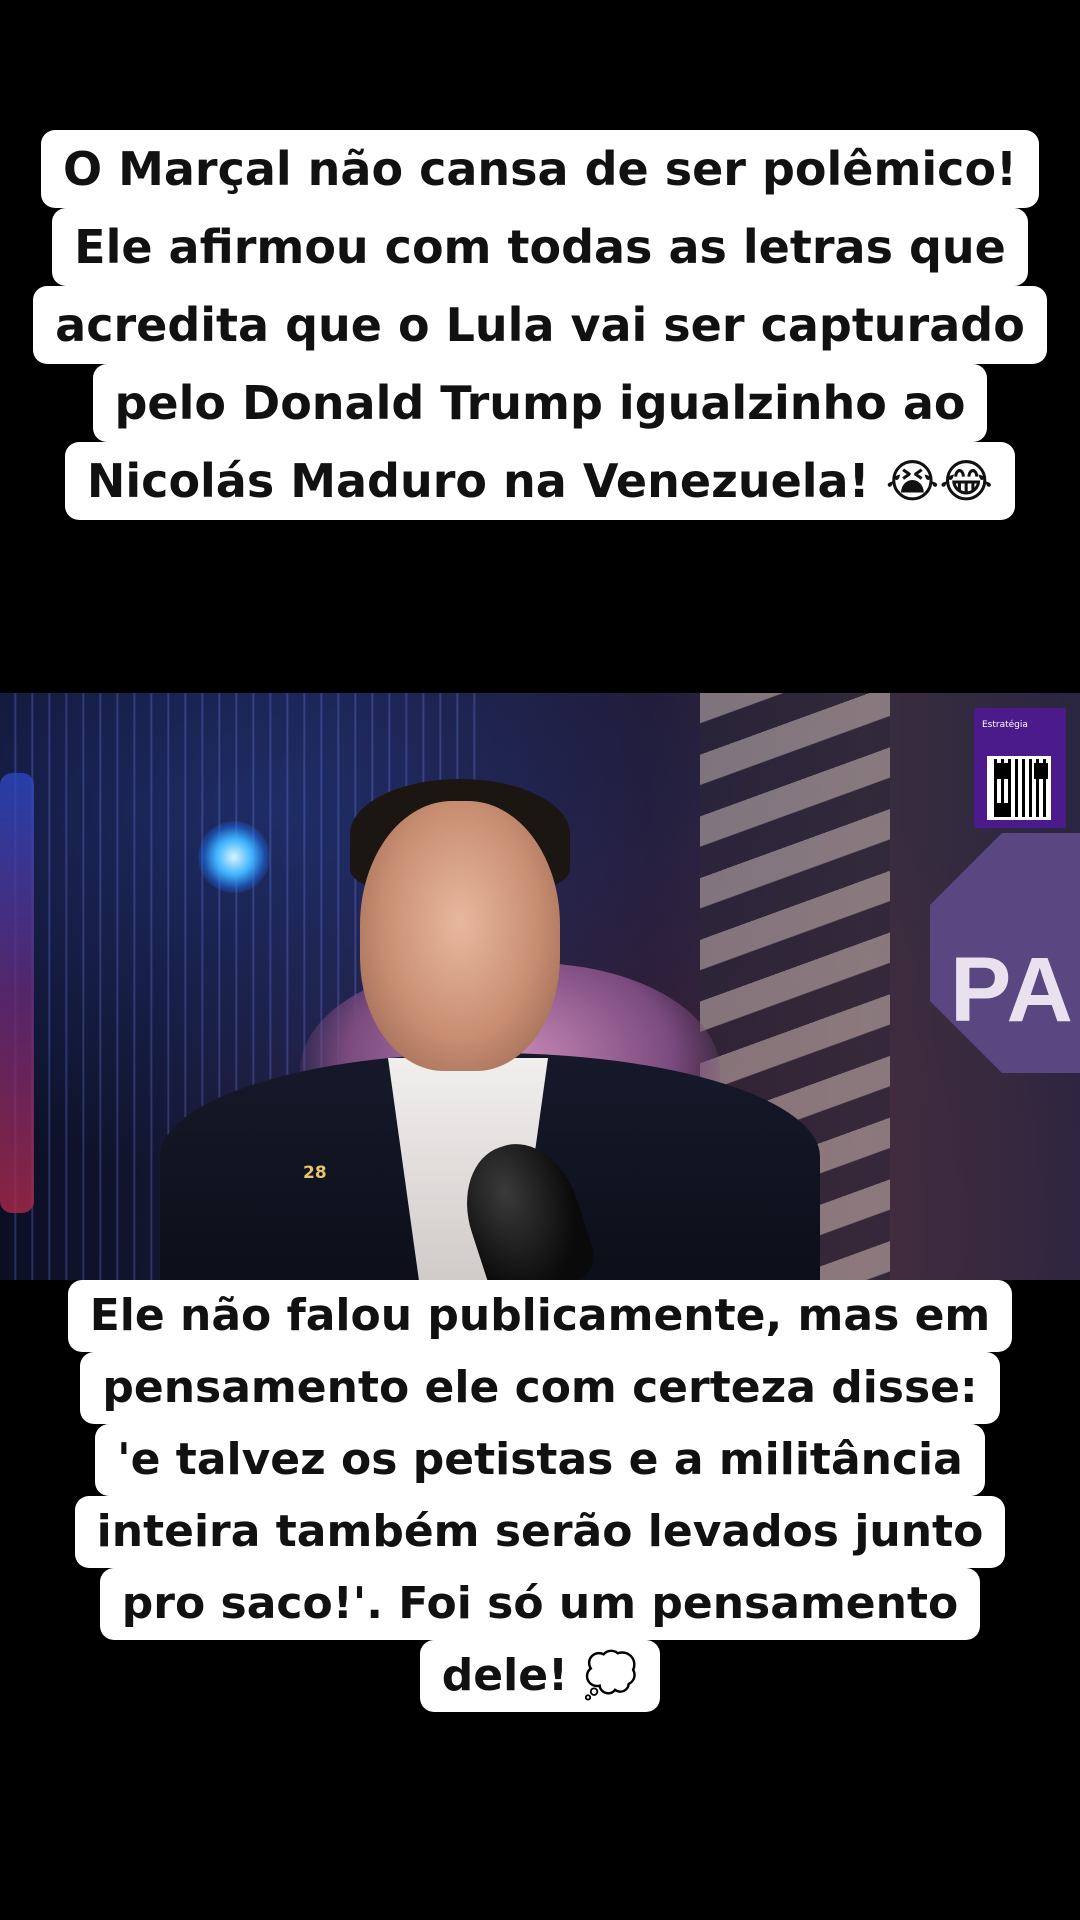  What do you see at coordinates (540, 1604) in the screenshot?
I see `caption-bottom-line-5: pro saco!'. Foi só um pensamento` at bounding box center [540, 1604].